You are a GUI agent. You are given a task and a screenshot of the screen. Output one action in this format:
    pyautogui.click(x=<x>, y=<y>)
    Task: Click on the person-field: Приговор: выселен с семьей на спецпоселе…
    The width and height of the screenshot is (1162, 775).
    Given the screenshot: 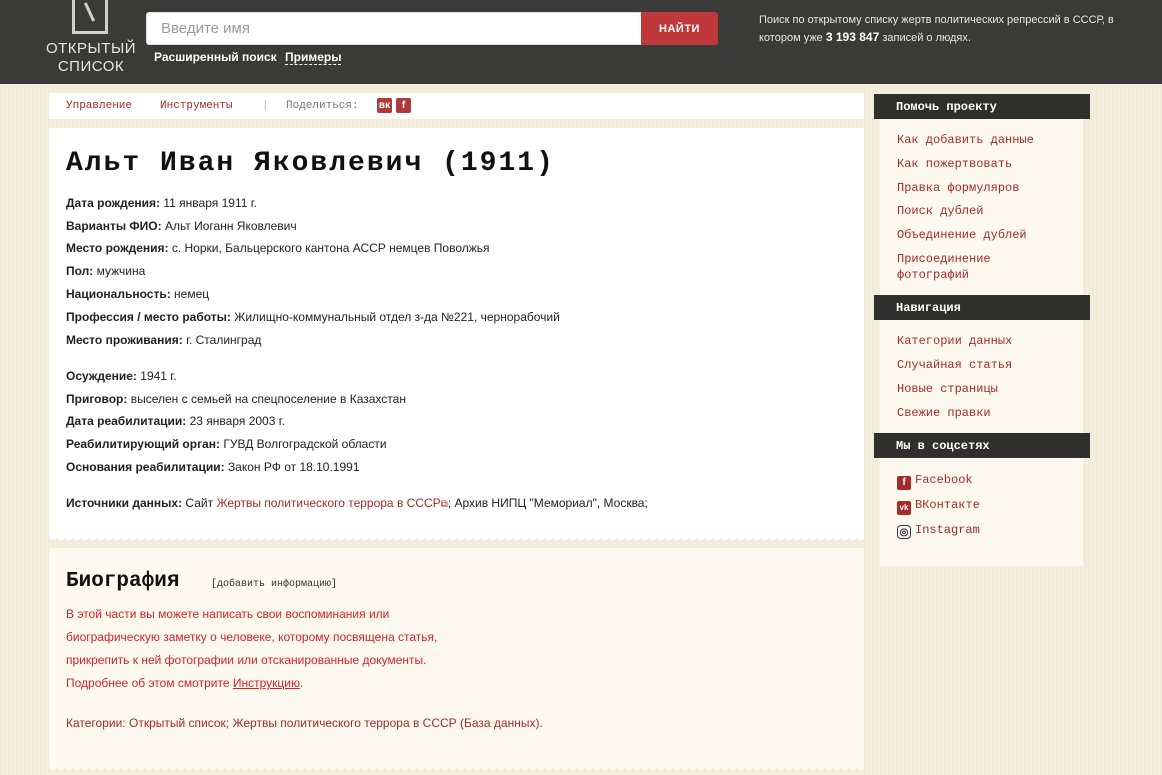 What is the action you would take?
    pyautogui.click(x=236, y=399)
    